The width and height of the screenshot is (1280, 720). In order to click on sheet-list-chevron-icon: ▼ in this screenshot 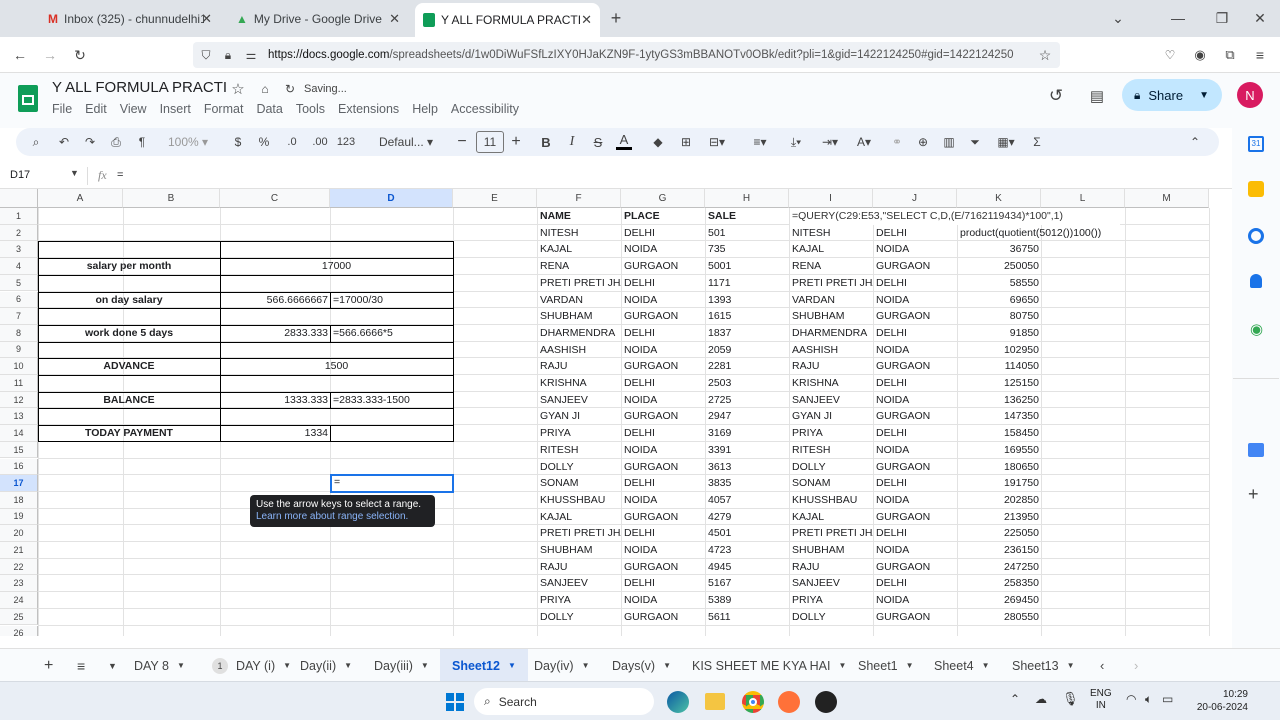, I will do `click(112, 665)`.